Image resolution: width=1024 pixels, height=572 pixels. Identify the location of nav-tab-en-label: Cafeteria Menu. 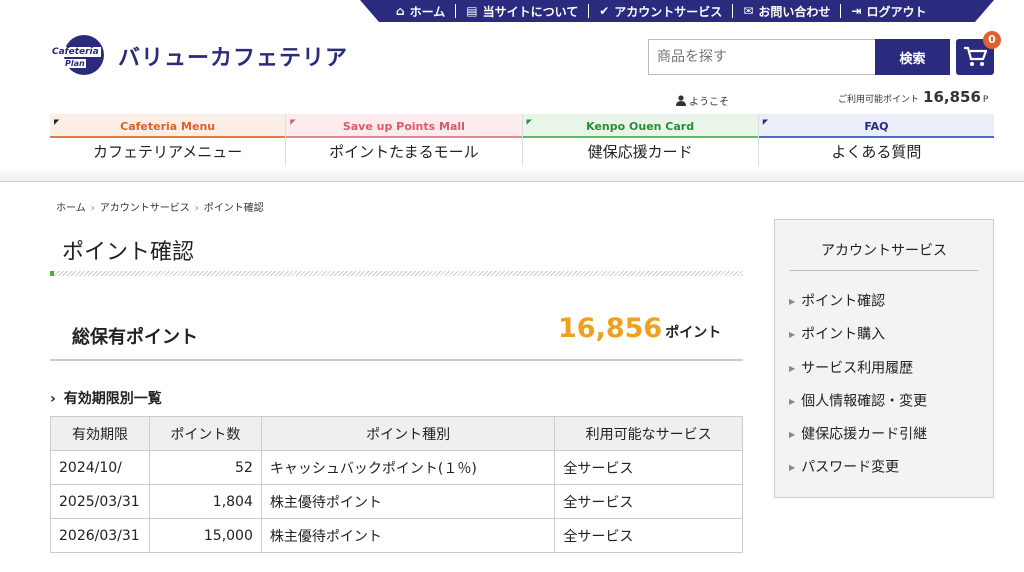
(168, 126).